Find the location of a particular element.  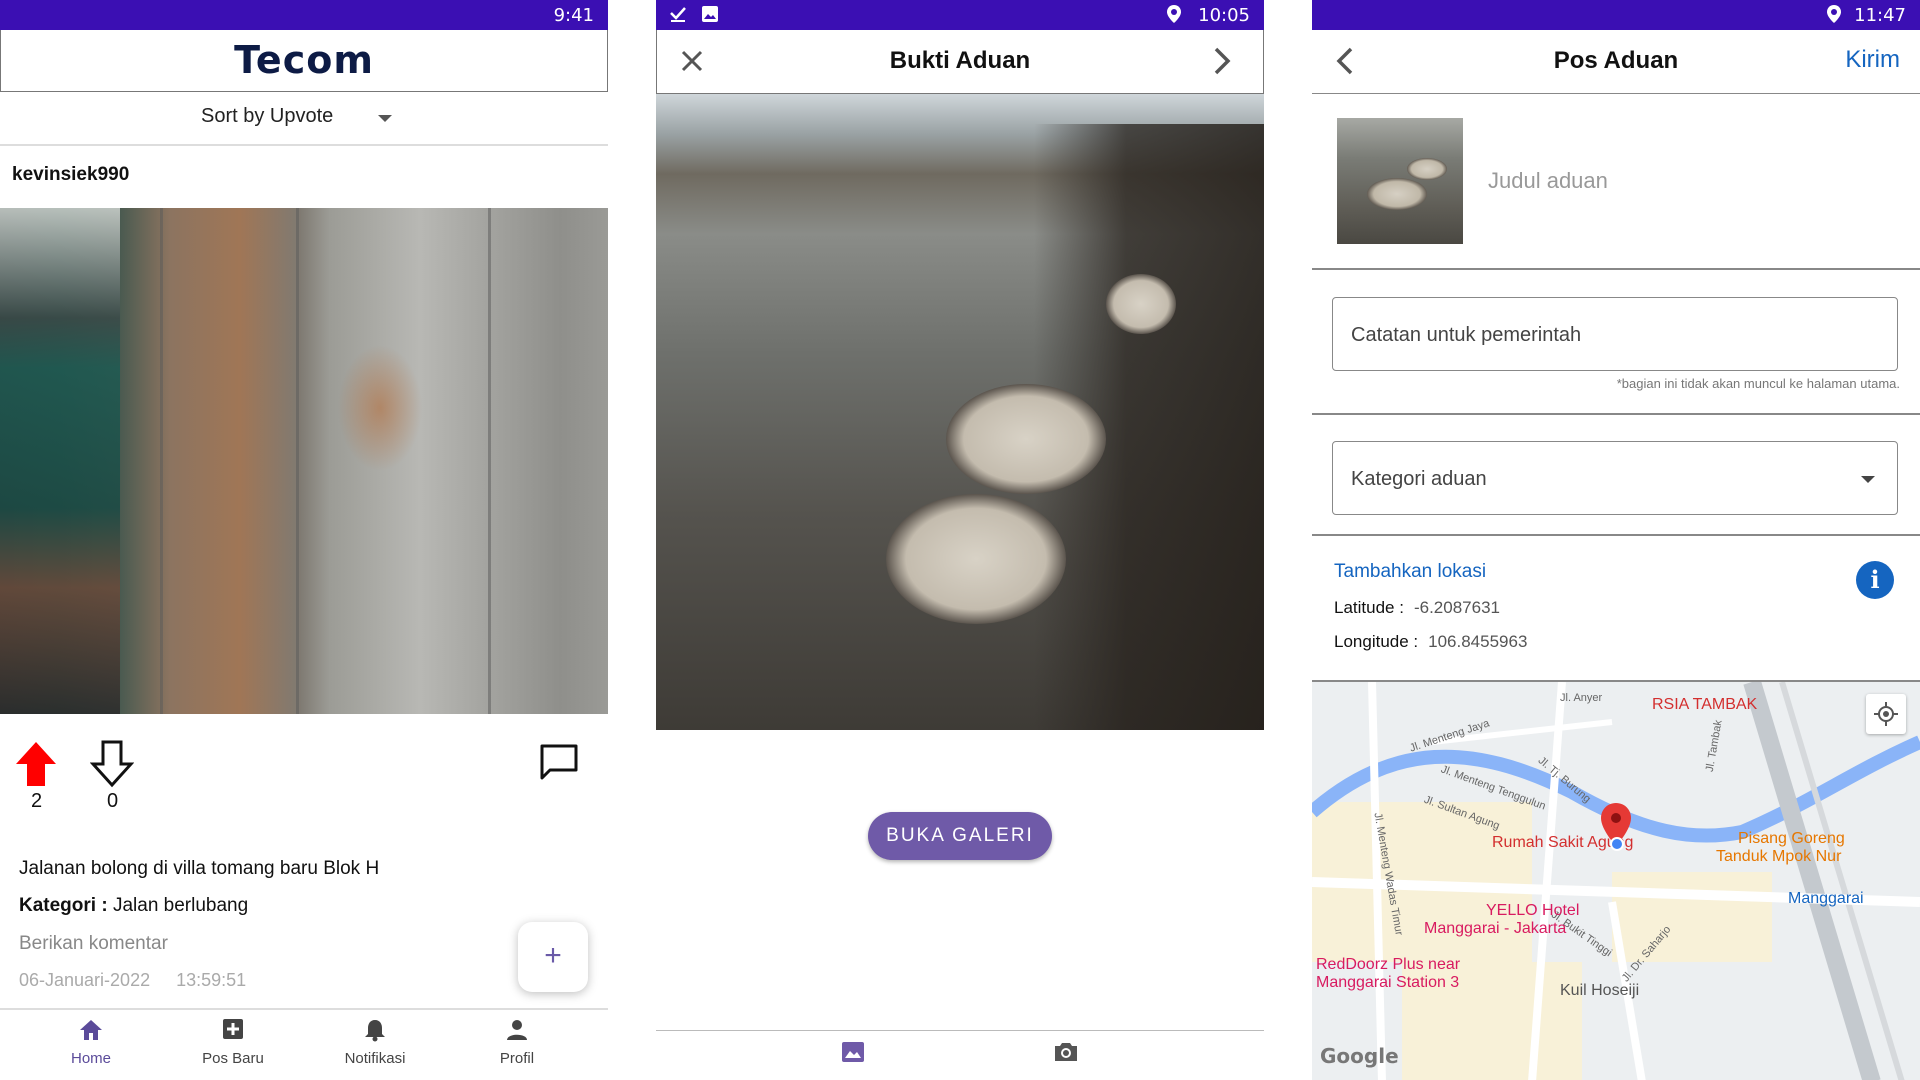

category-placeholder: Kategori aduan is located at coordinates (1419, 479).